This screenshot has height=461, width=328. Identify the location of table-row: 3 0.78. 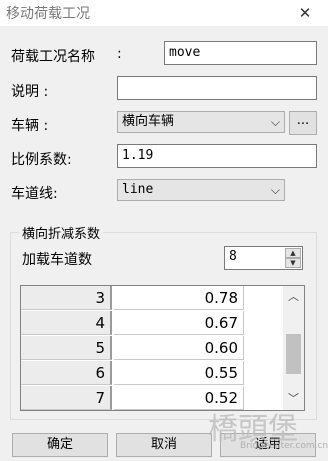
(152, 298).